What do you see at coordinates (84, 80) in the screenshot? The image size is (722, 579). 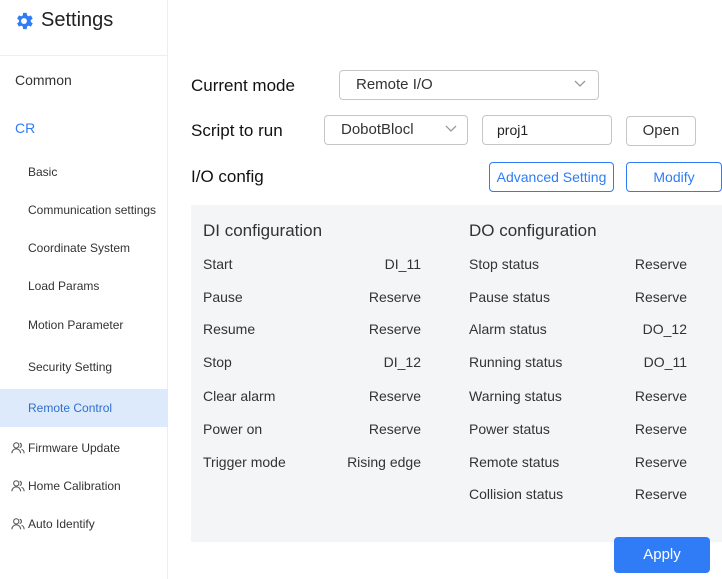 I see `sidebar-item-common: Common` at bounding box center [84, 80].